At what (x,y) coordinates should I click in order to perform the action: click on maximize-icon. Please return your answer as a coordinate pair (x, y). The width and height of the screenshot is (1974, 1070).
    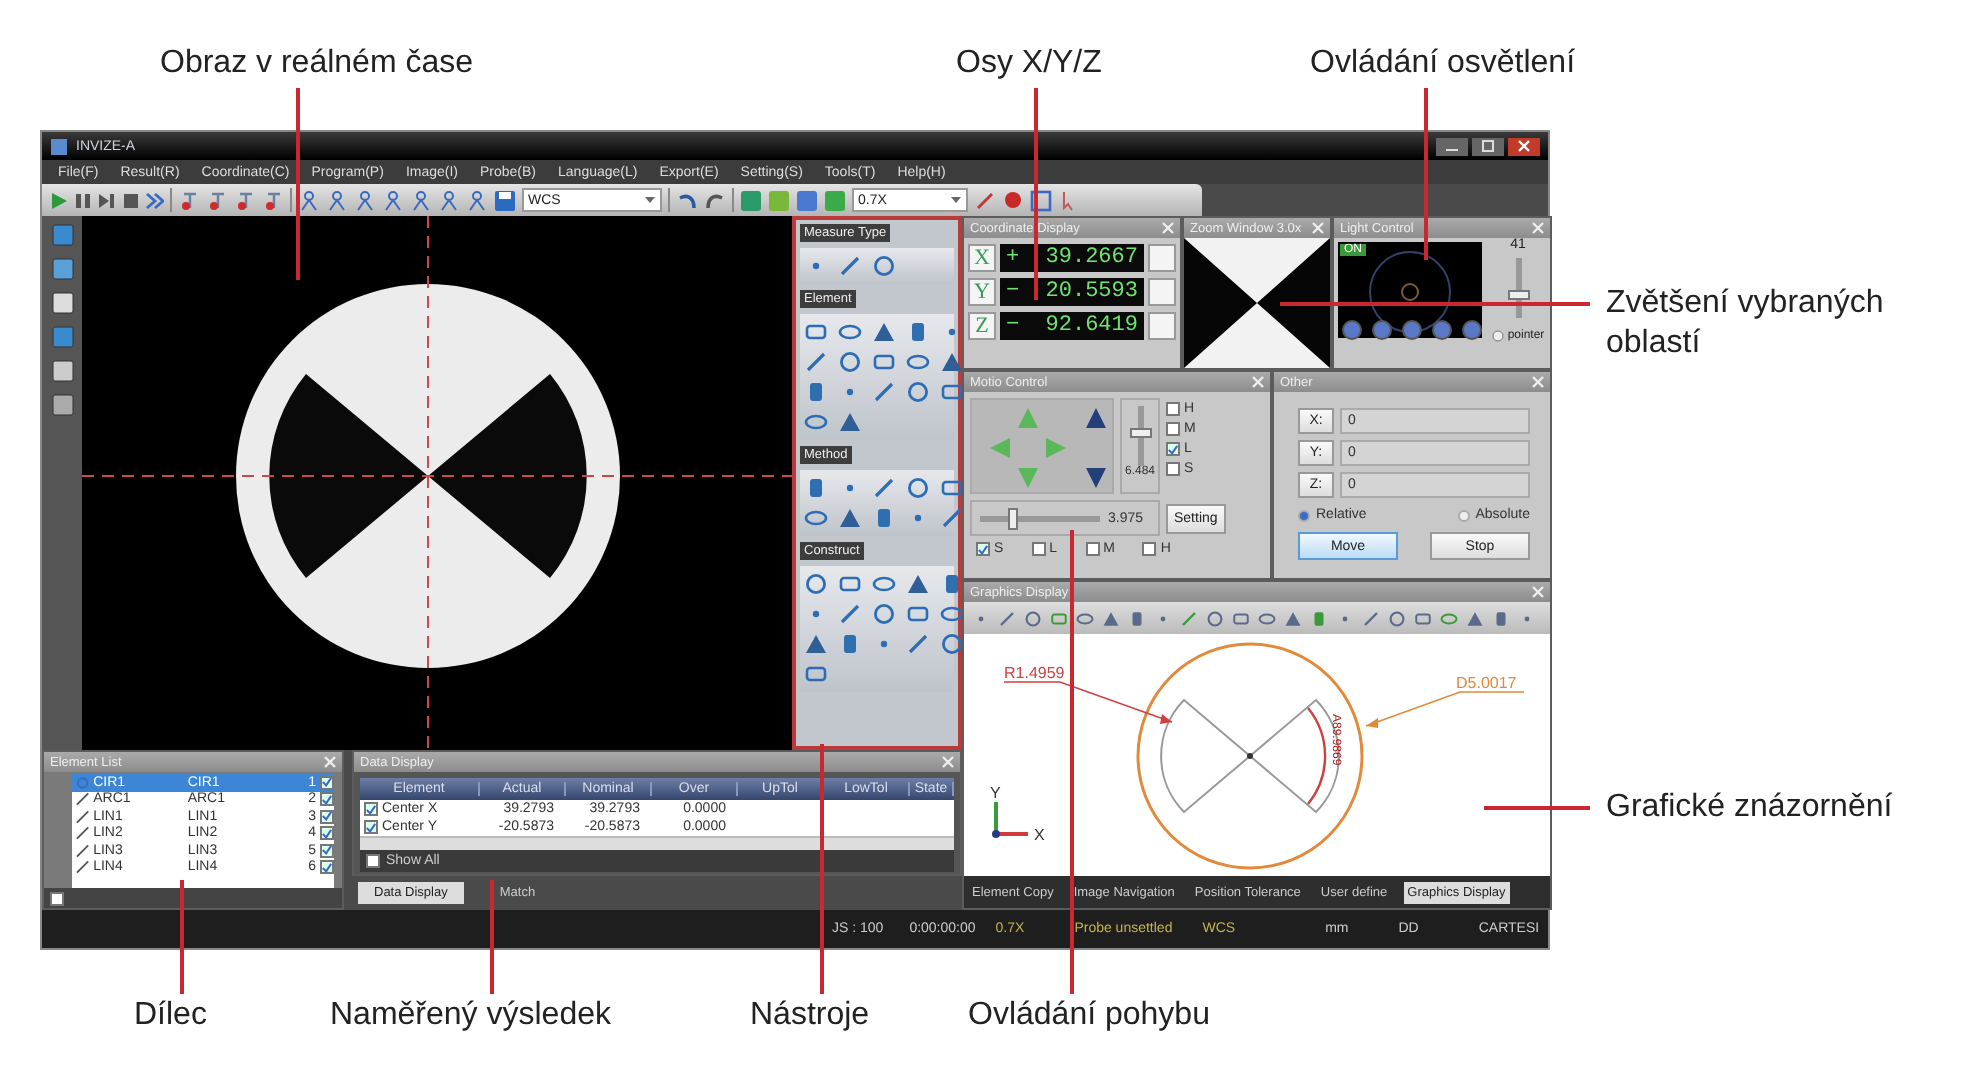
    Looking at the image, I should click on (1488, 146).